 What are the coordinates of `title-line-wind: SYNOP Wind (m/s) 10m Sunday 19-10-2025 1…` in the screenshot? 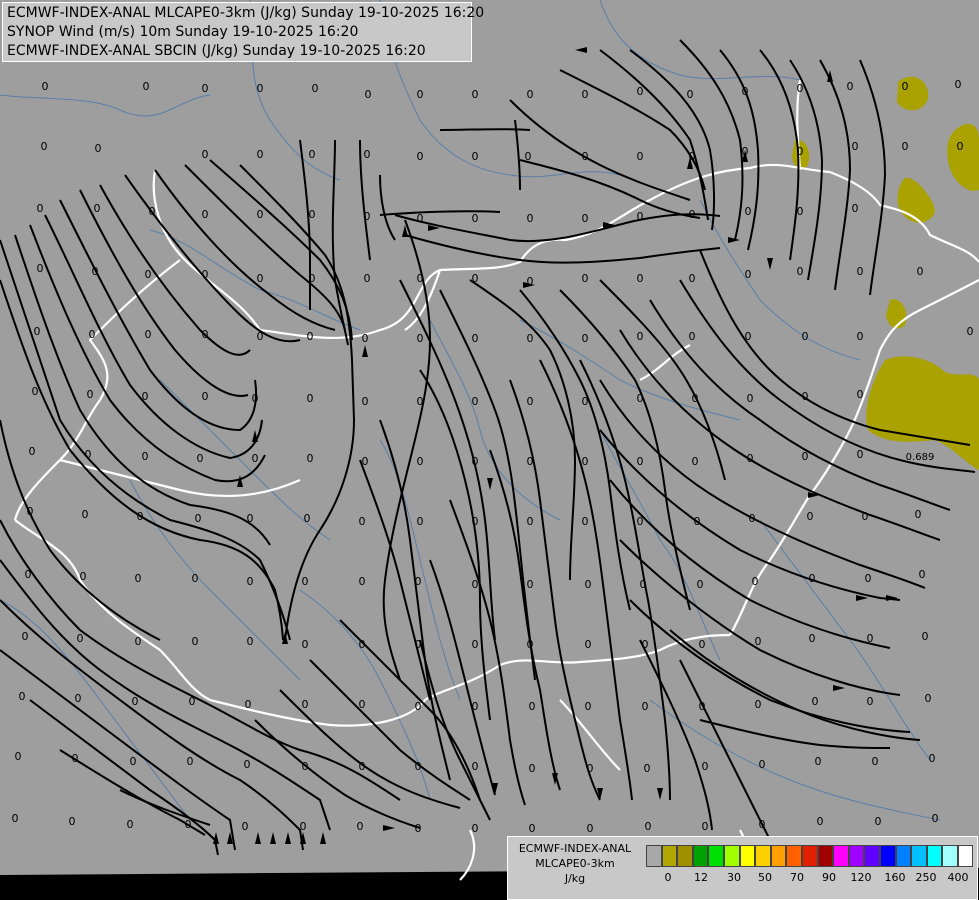 It's located at (183, 32).